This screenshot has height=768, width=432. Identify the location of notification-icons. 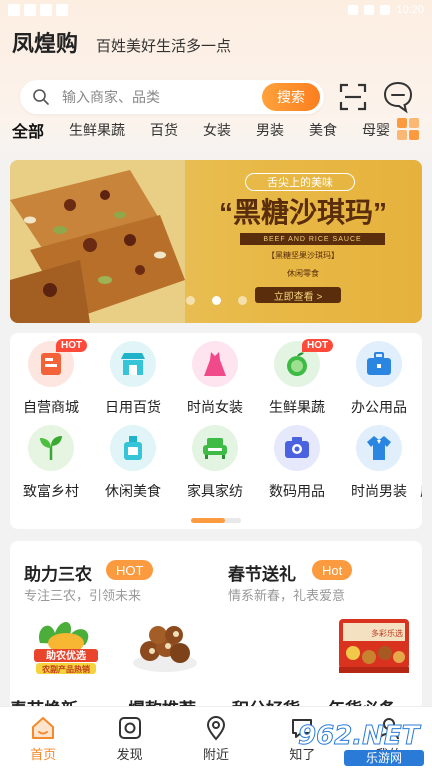
(38, 10).